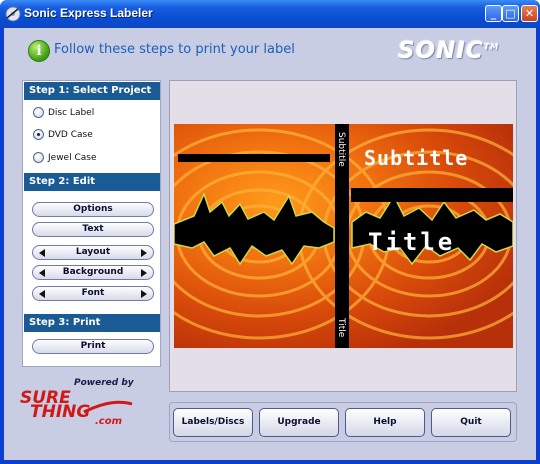  Describe the element at coordinates (92, 323) in the screenshot. I see `step3-header: Step 3: Print` at that location.